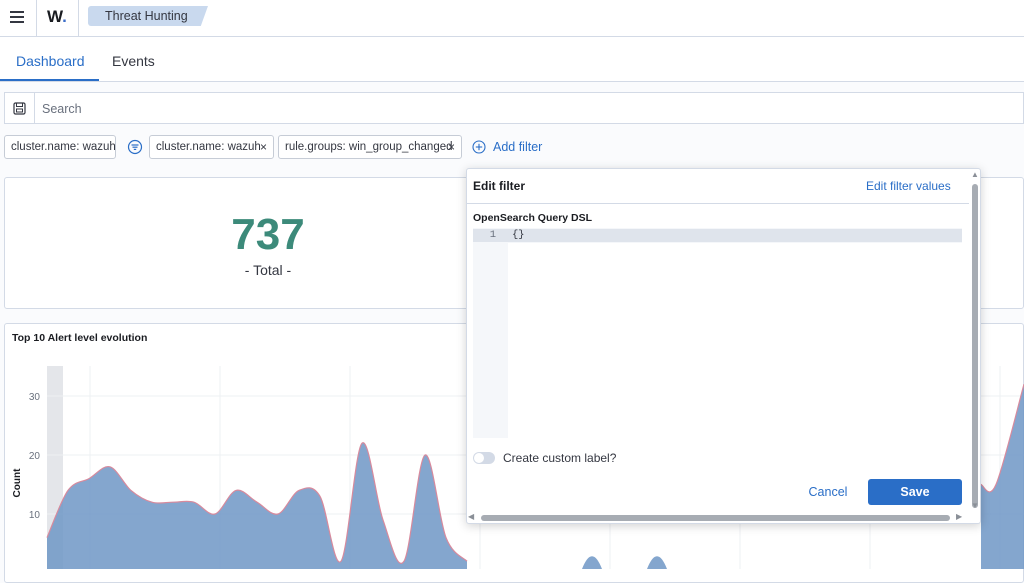  I want to click on metric-label: - Total -, so click(268, 270).